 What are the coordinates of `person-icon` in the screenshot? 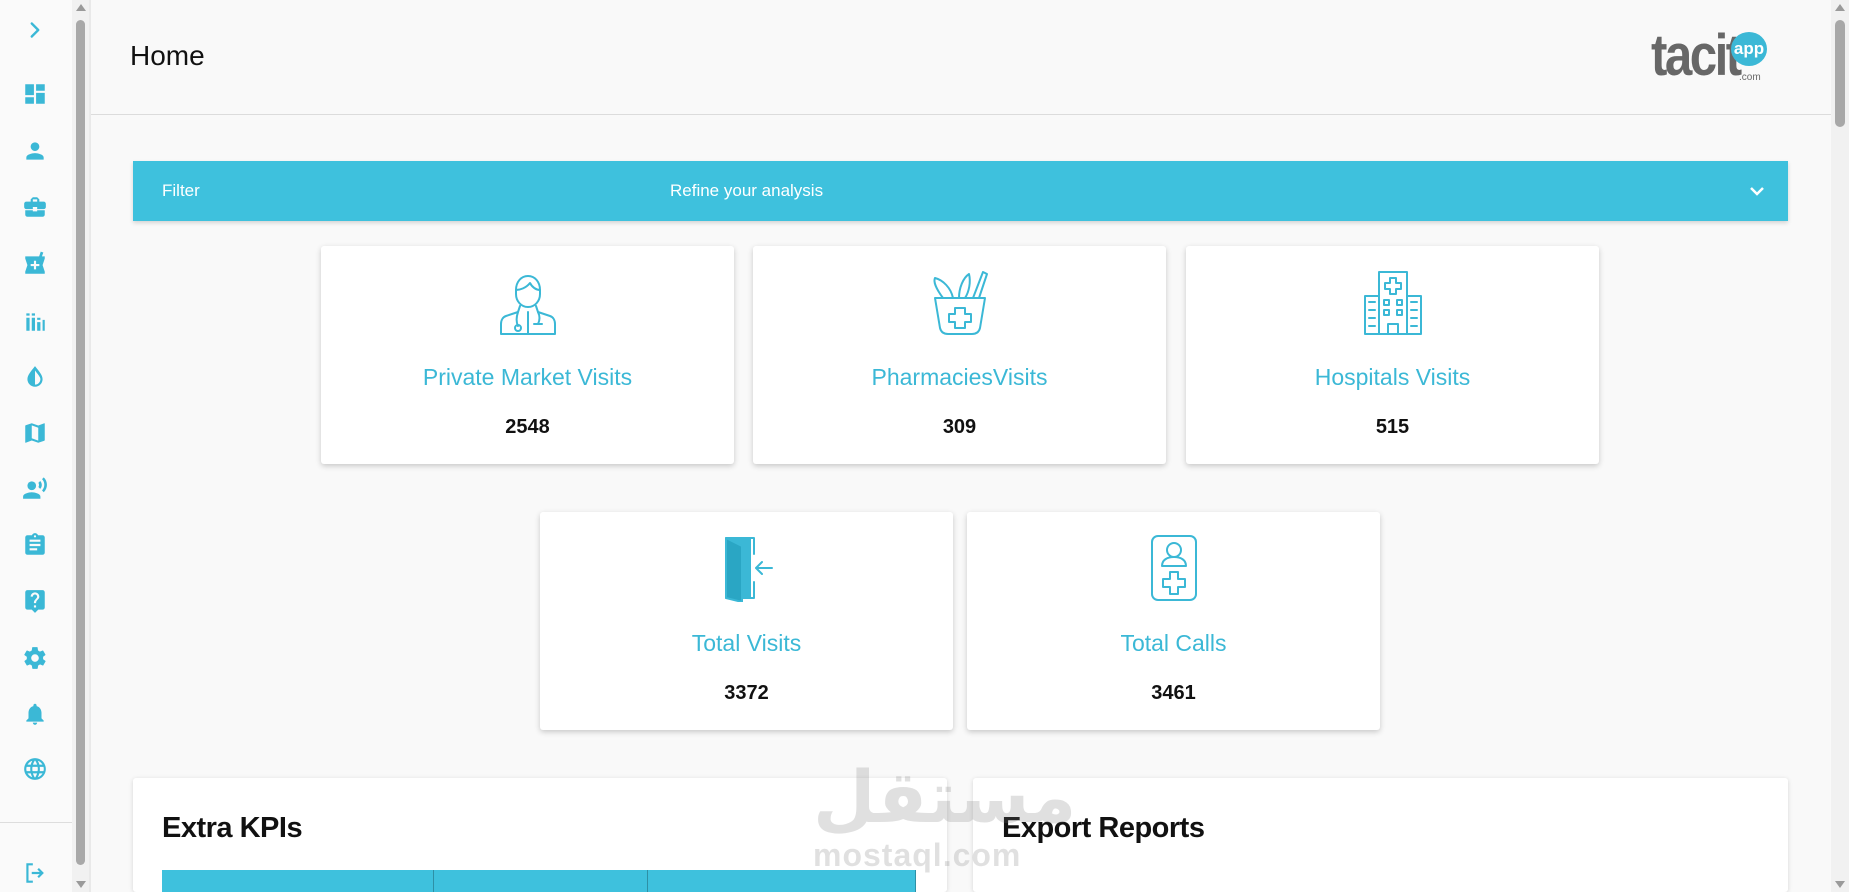 It's located at (35, 151).